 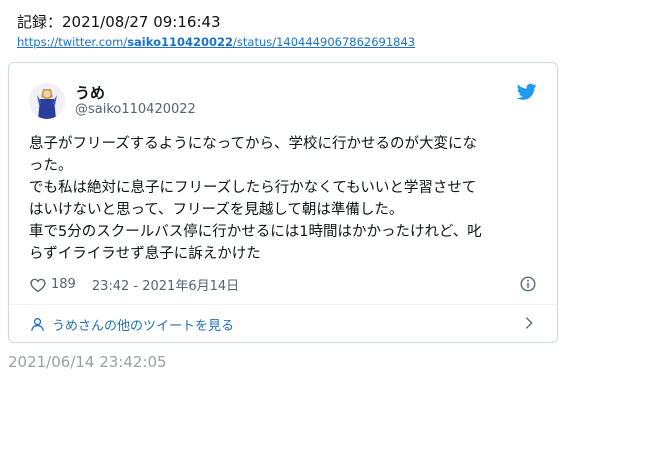 What do you see at coordinates (324, 42) in the screenshot?
I see `tweet-url-suffix: /status/1404449067862691843` at bounding box center [324, 42].